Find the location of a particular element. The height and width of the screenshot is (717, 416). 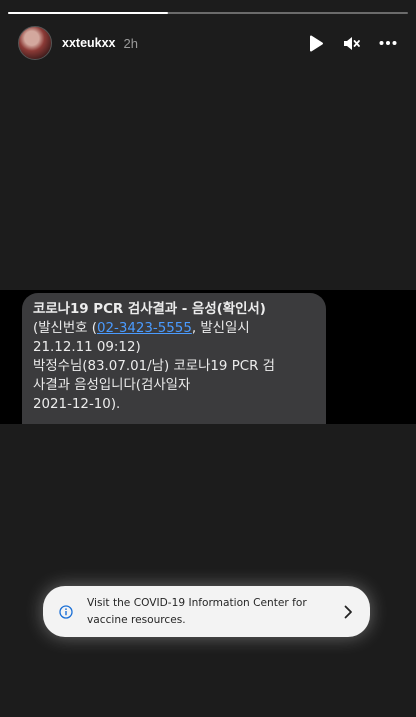

more-options-icon is located at coordinates (388, 43).